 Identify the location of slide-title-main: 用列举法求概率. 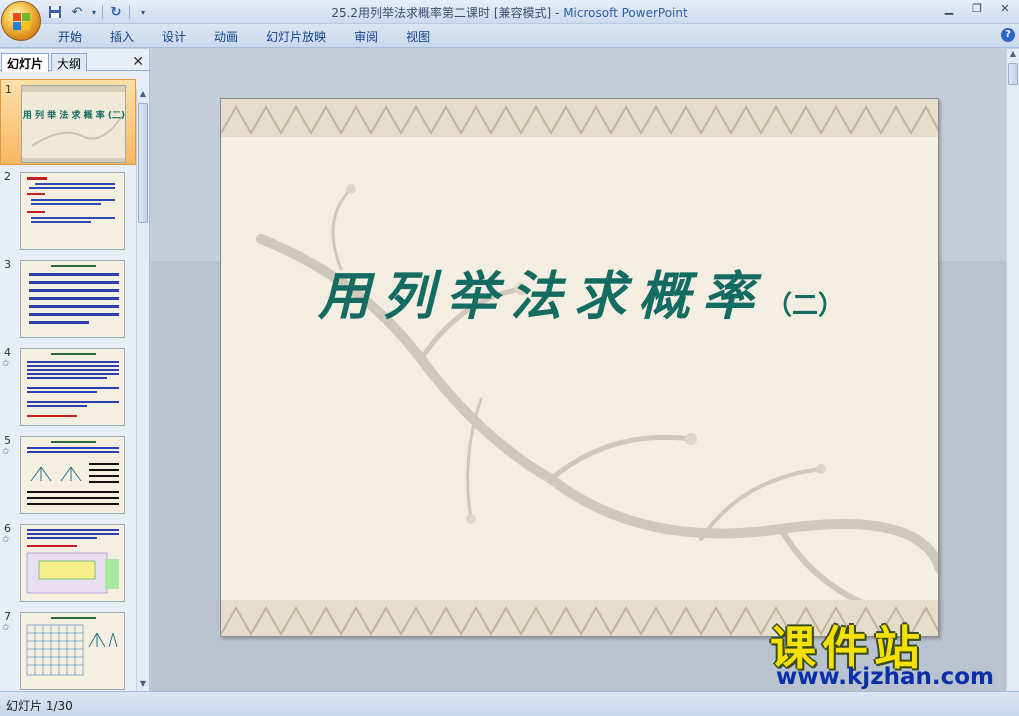
(541, 296).